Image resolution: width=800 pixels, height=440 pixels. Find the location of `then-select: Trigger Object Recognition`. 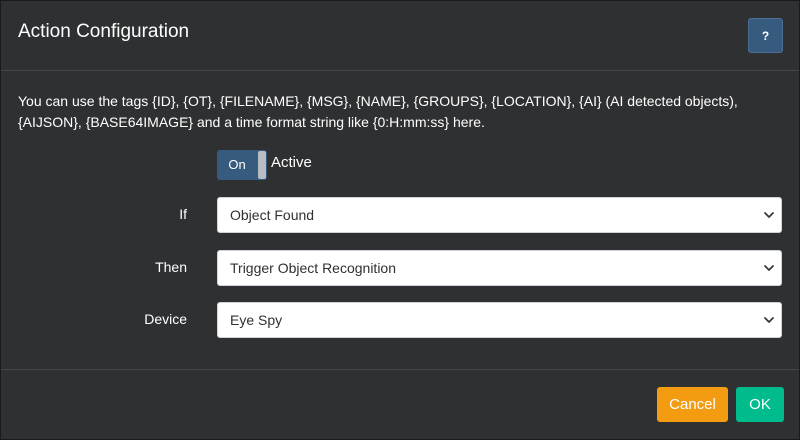

then-select: Trigger Object Recognition is located at coordinates (499, 268).